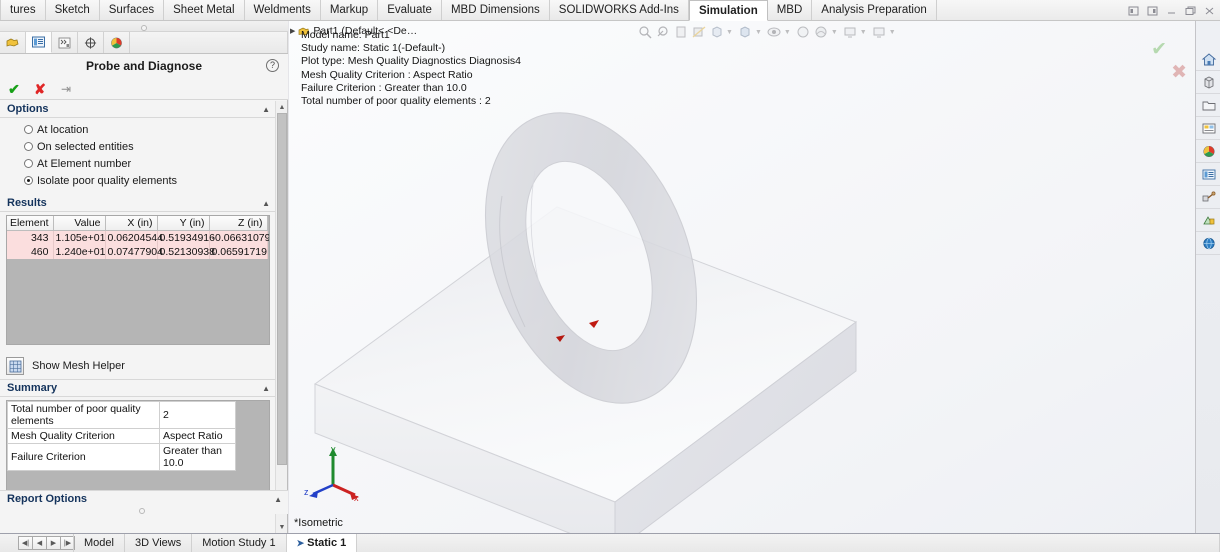 The image size is (1220, 552). What do you see at coordinates (83, 457) in the screenshot?
I see `summary-key: Failure Criterion` at bounding box center [83, 457].